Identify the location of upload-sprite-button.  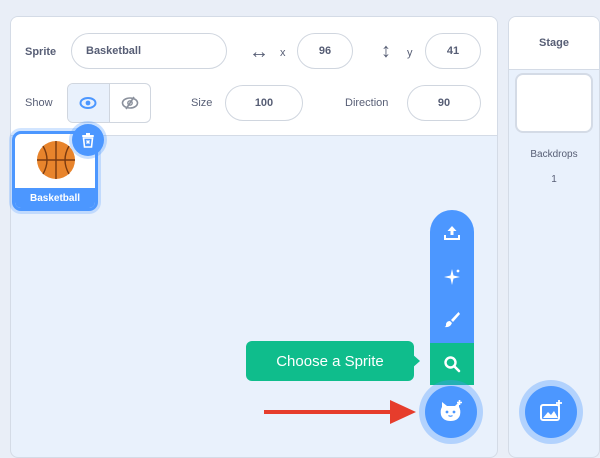
(452, 233).